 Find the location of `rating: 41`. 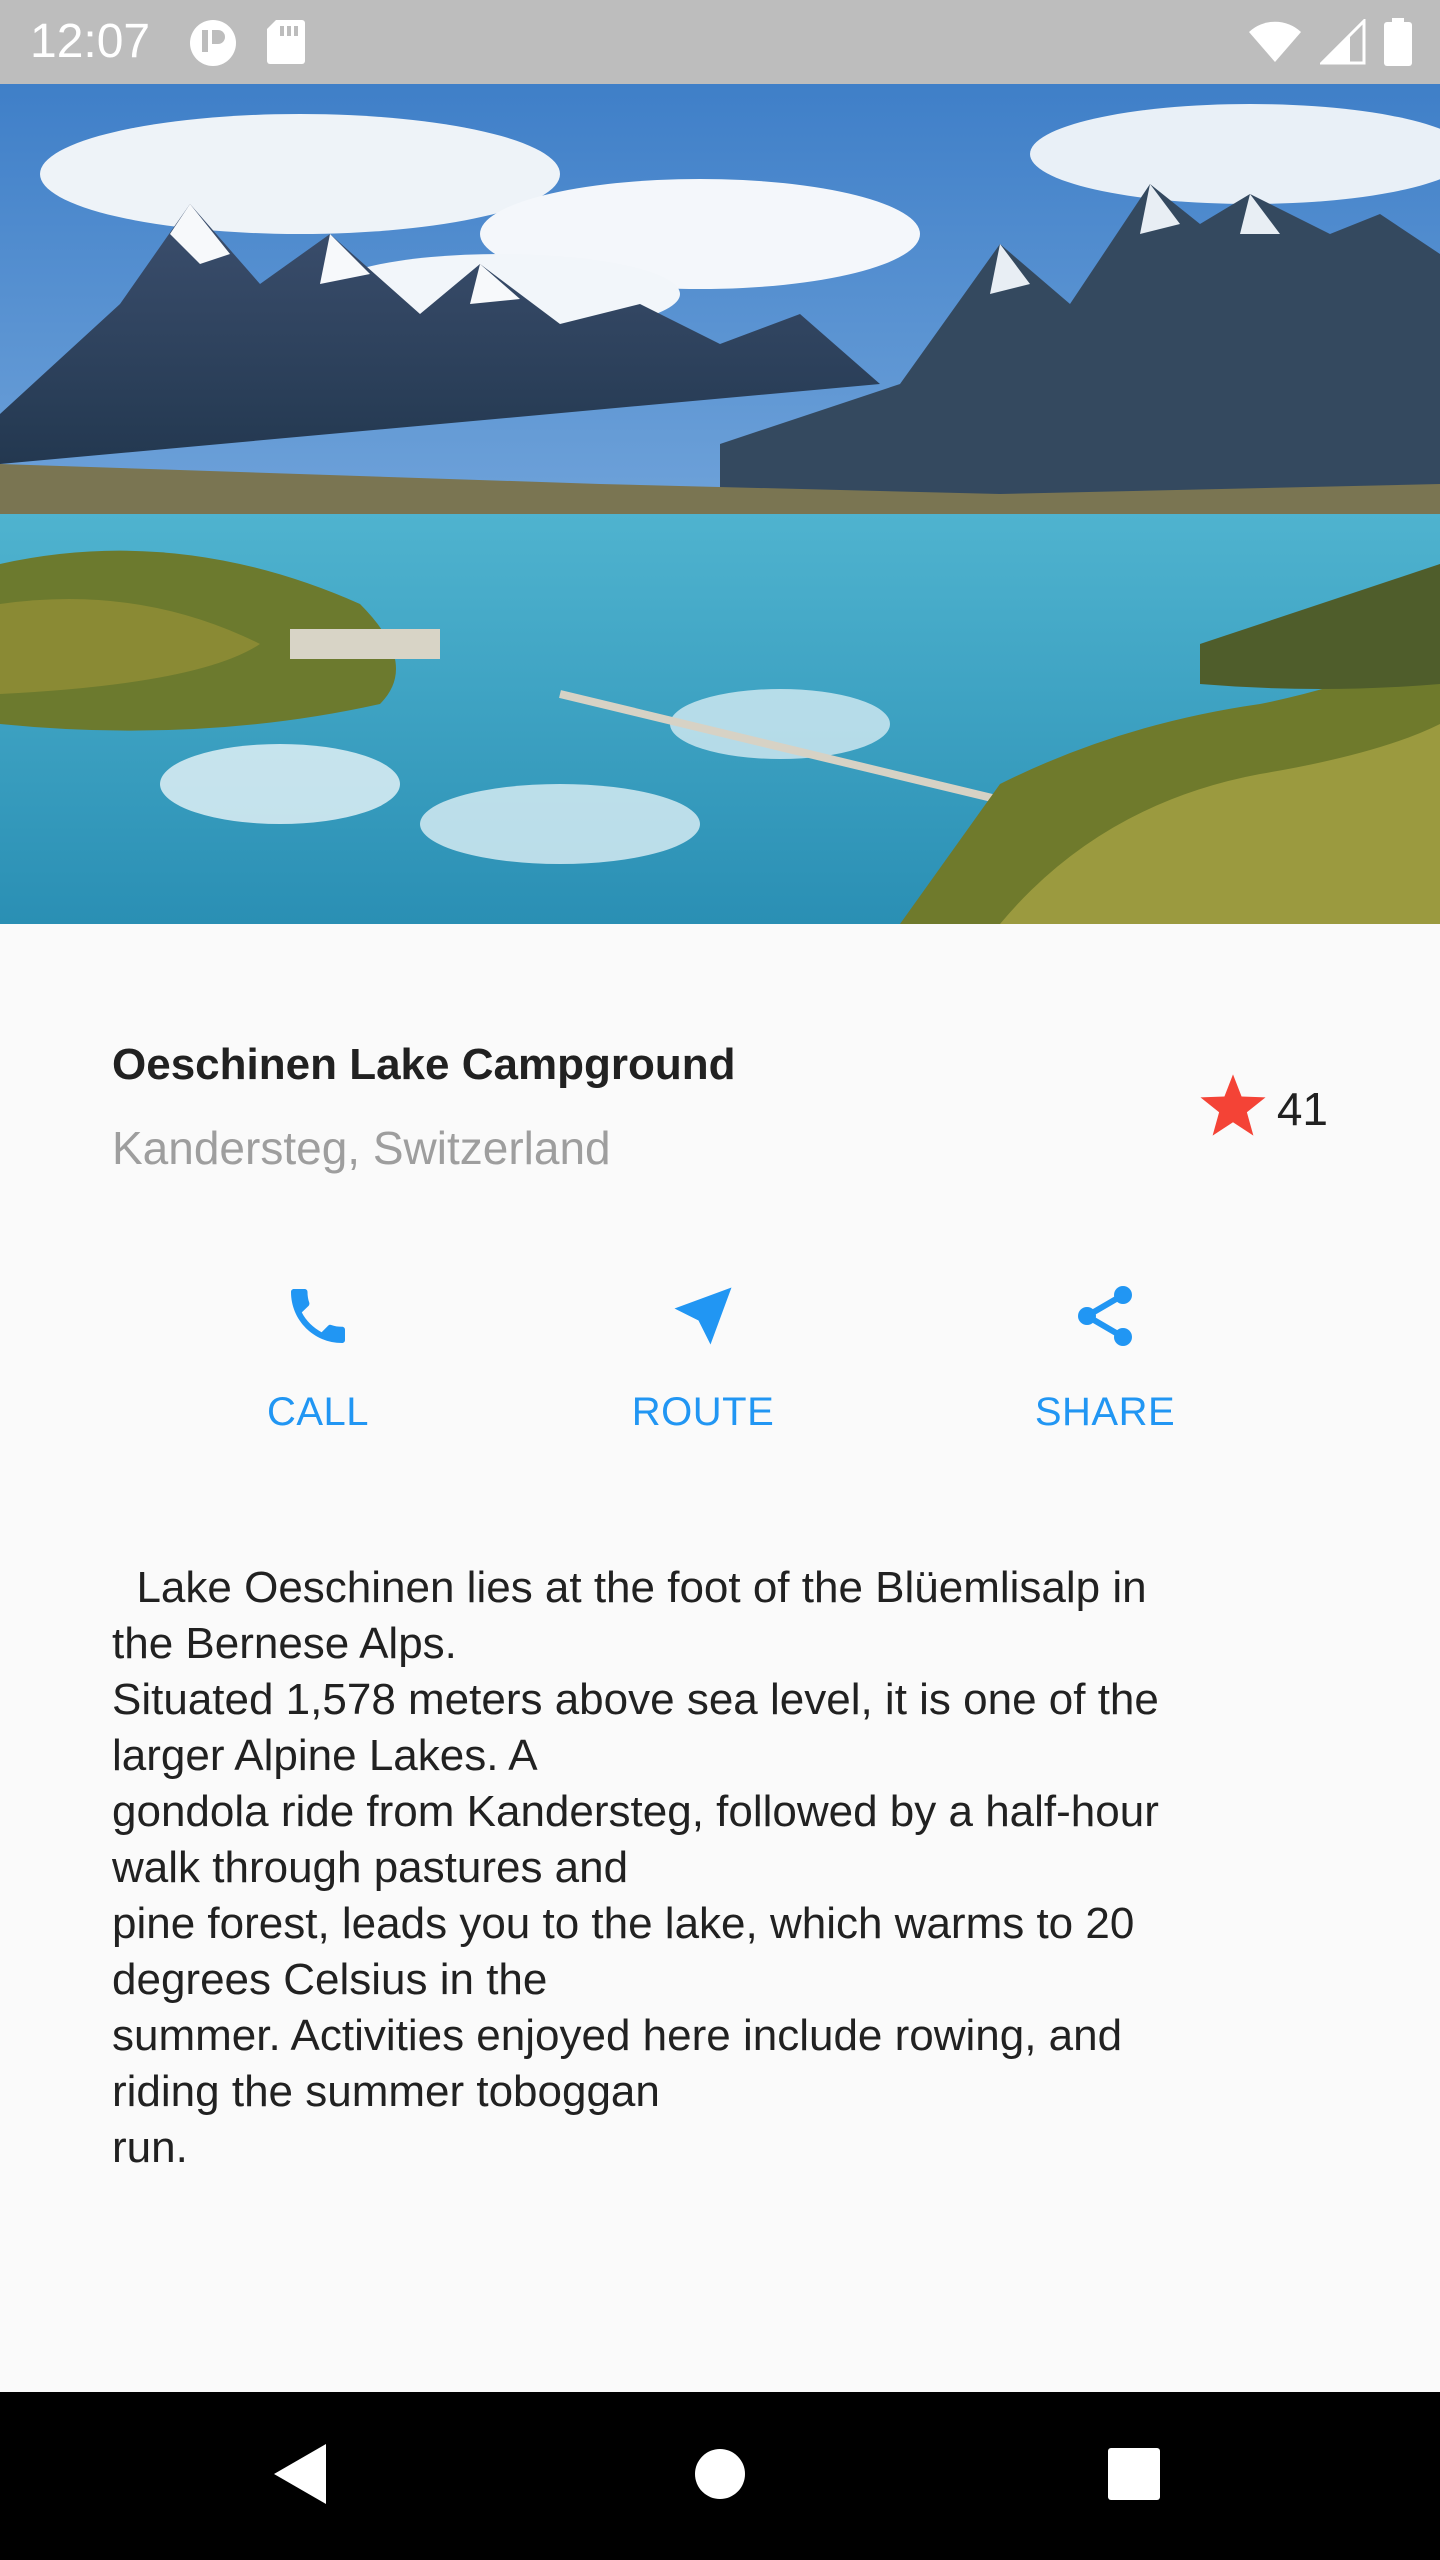

rating: 41 is located at coordinates (1262, 1108).